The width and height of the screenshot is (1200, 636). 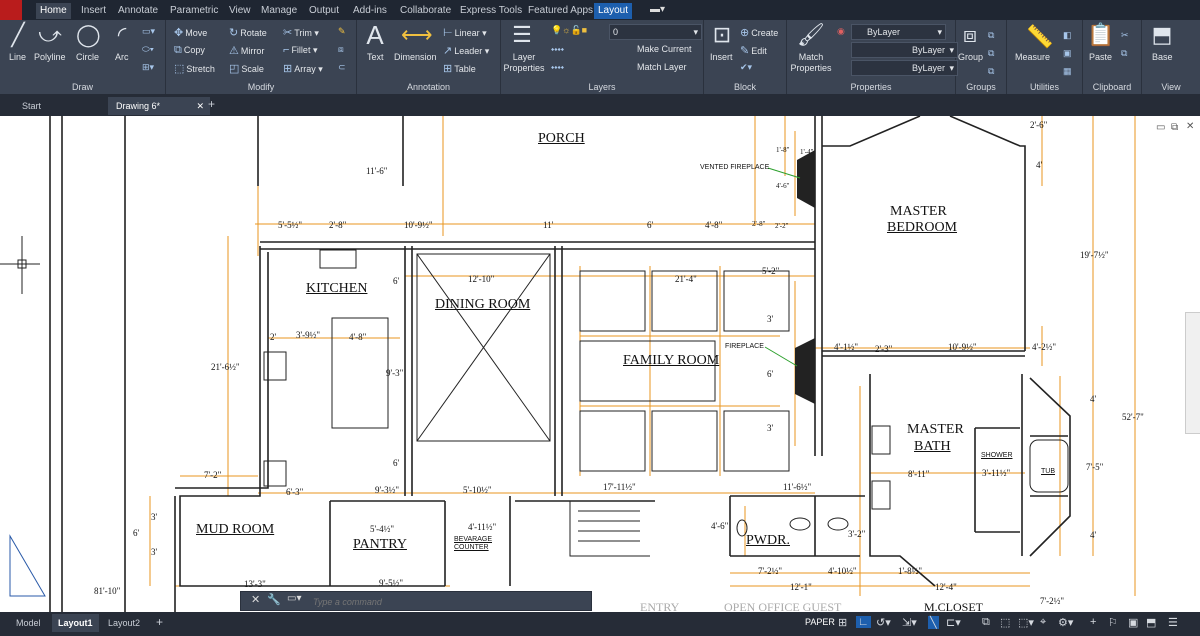 I want to click on app-logo, so click(x=11, y=10).